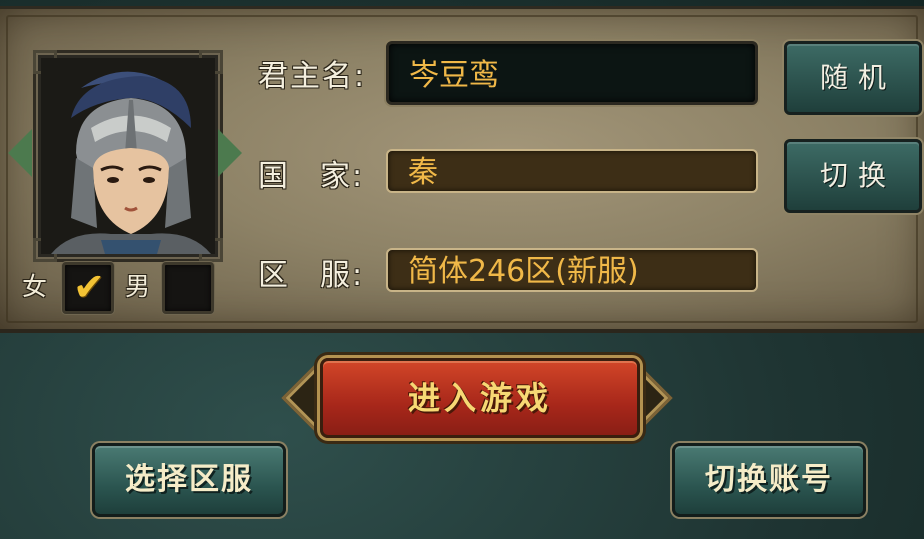 This screenshot has height=539, width=924. I want to click on country-label-part: 国, so click(274, 176).